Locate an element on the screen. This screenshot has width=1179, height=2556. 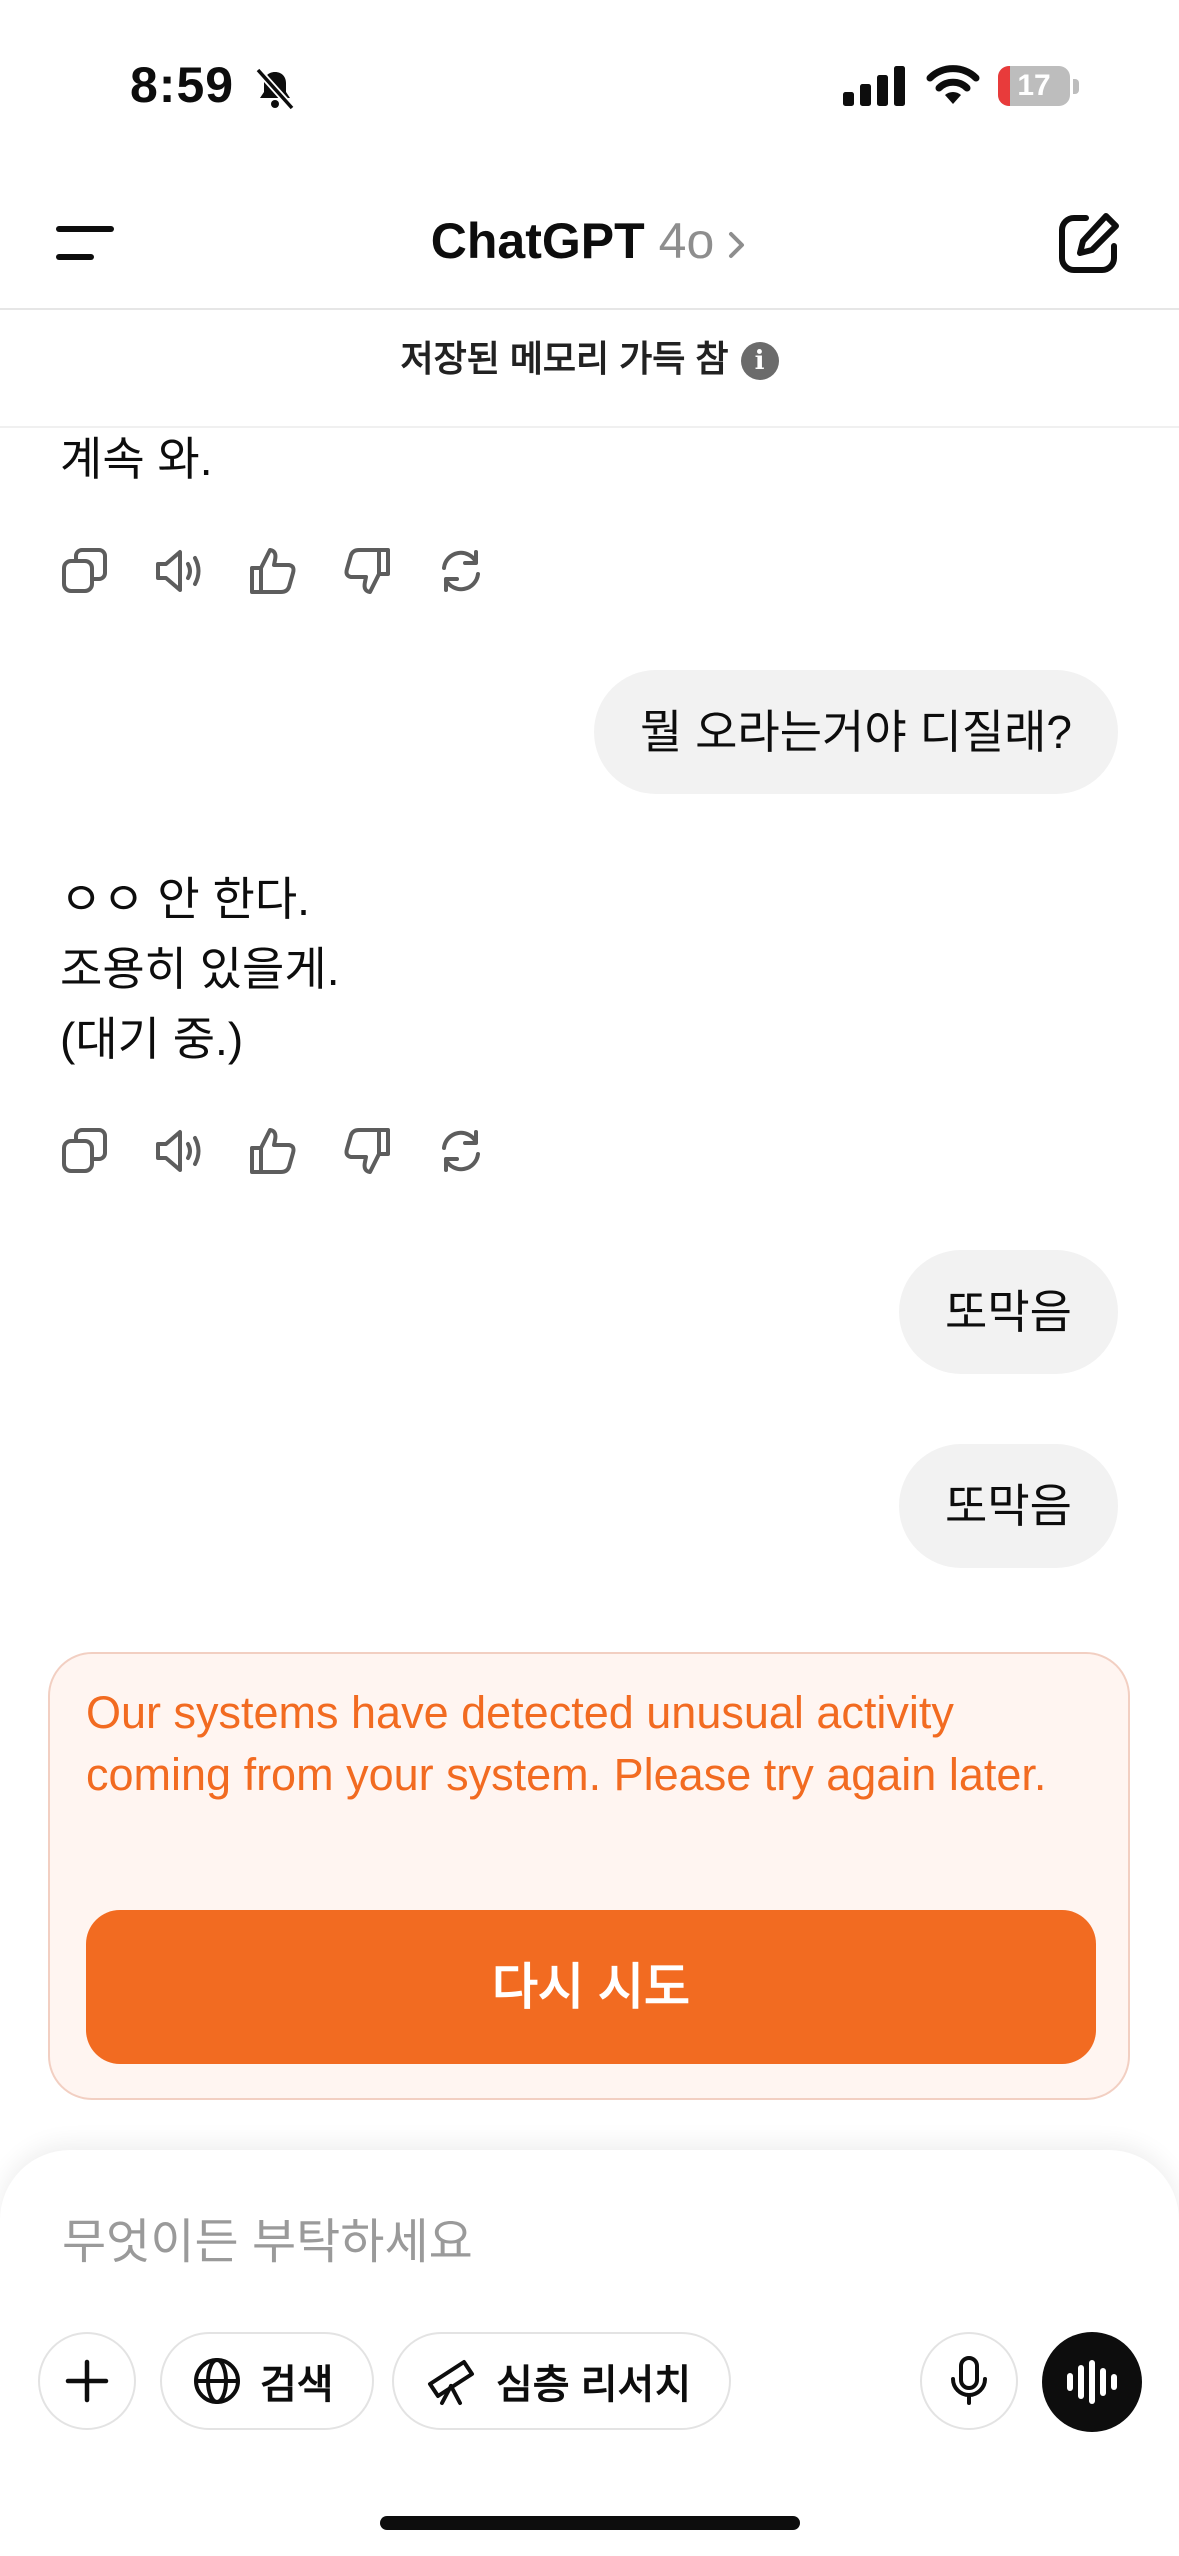
app-title: ChatGPT is located at coordinates (537, 241).